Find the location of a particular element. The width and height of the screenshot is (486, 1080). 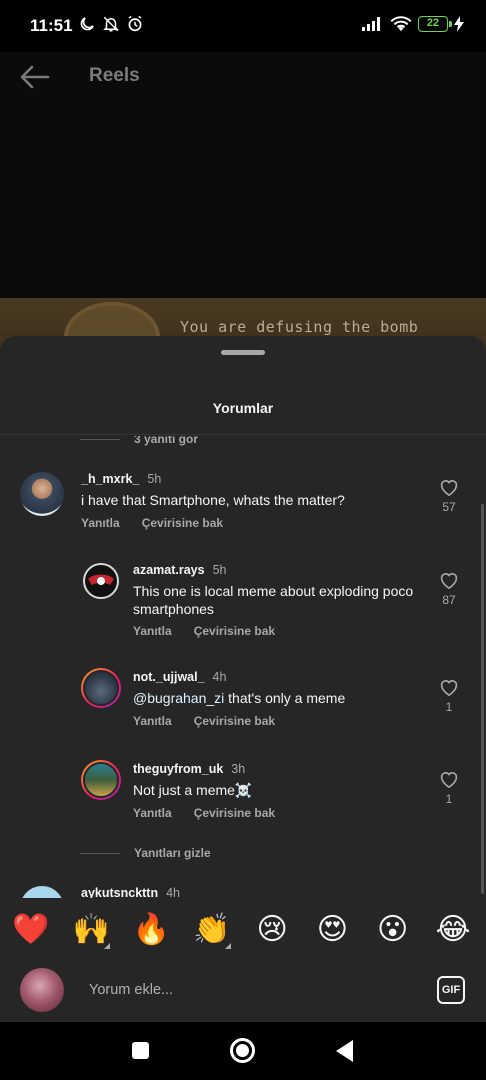

hide-replies-label: Yanıtları gizle is located at coordinates (172, 853).